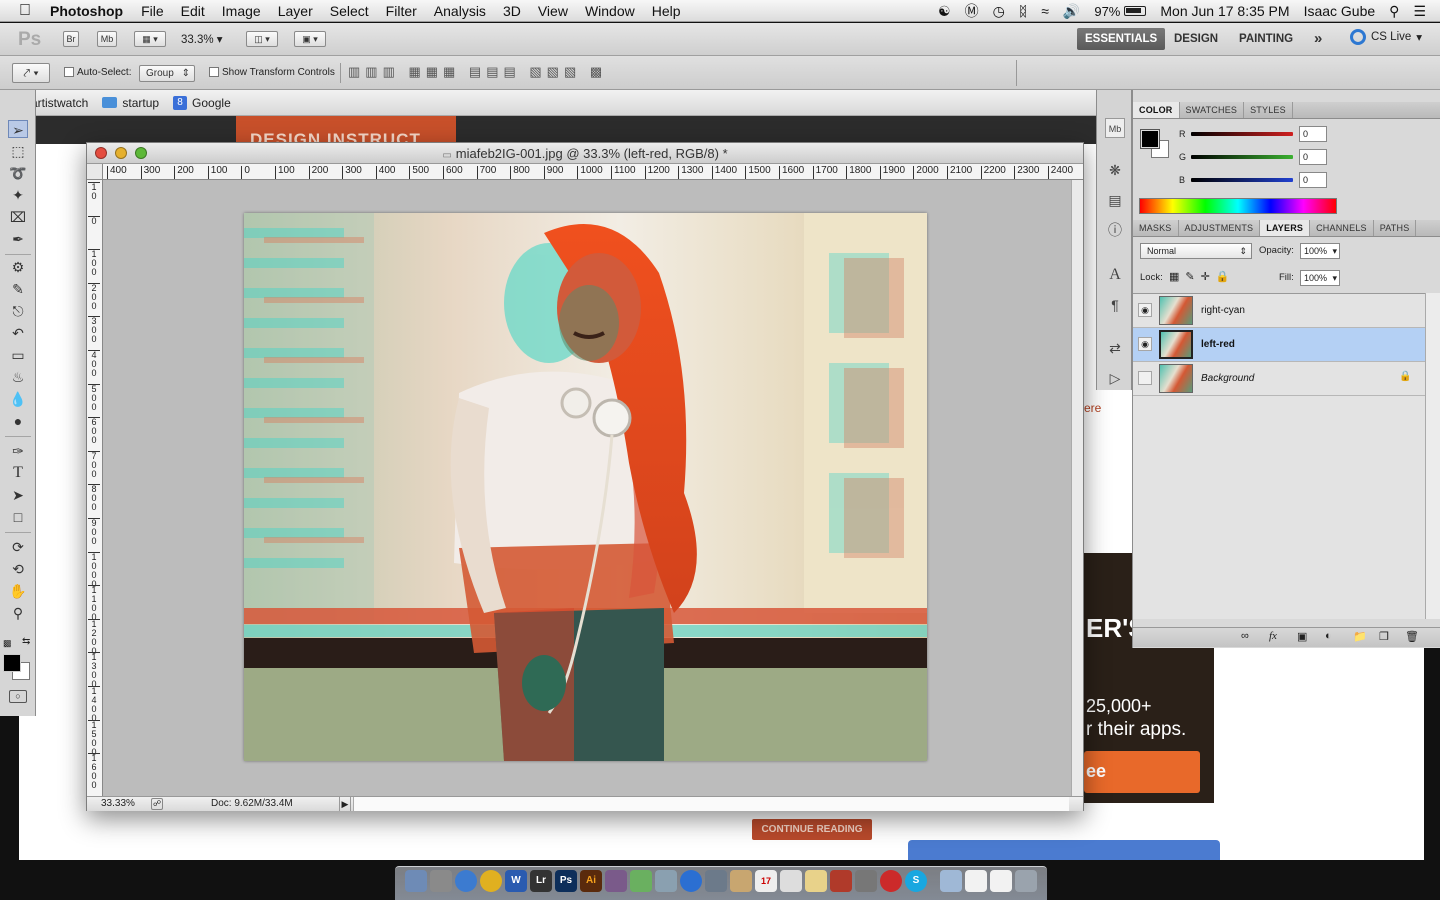  Describe the element at coordinates (7, 643) in the screenshot. I see `default-colors-icon: ▩` at that location.